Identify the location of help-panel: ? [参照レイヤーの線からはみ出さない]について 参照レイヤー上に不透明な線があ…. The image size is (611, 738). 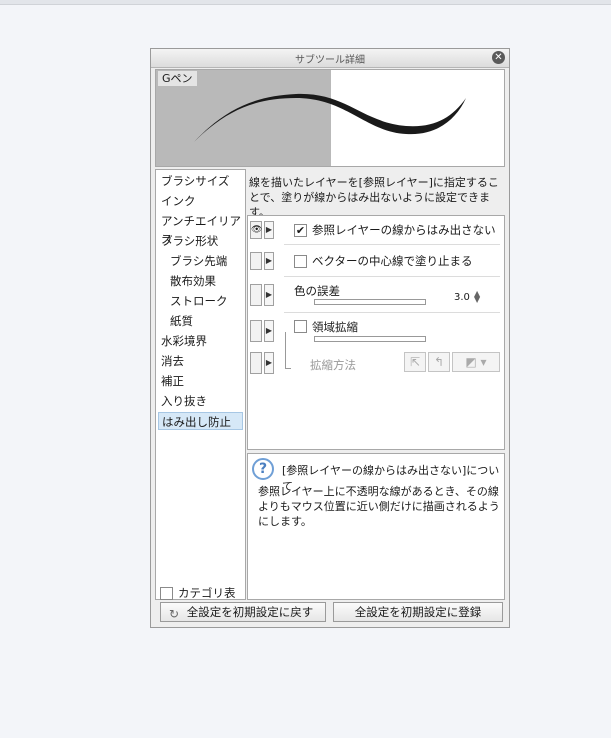
(376, 526).